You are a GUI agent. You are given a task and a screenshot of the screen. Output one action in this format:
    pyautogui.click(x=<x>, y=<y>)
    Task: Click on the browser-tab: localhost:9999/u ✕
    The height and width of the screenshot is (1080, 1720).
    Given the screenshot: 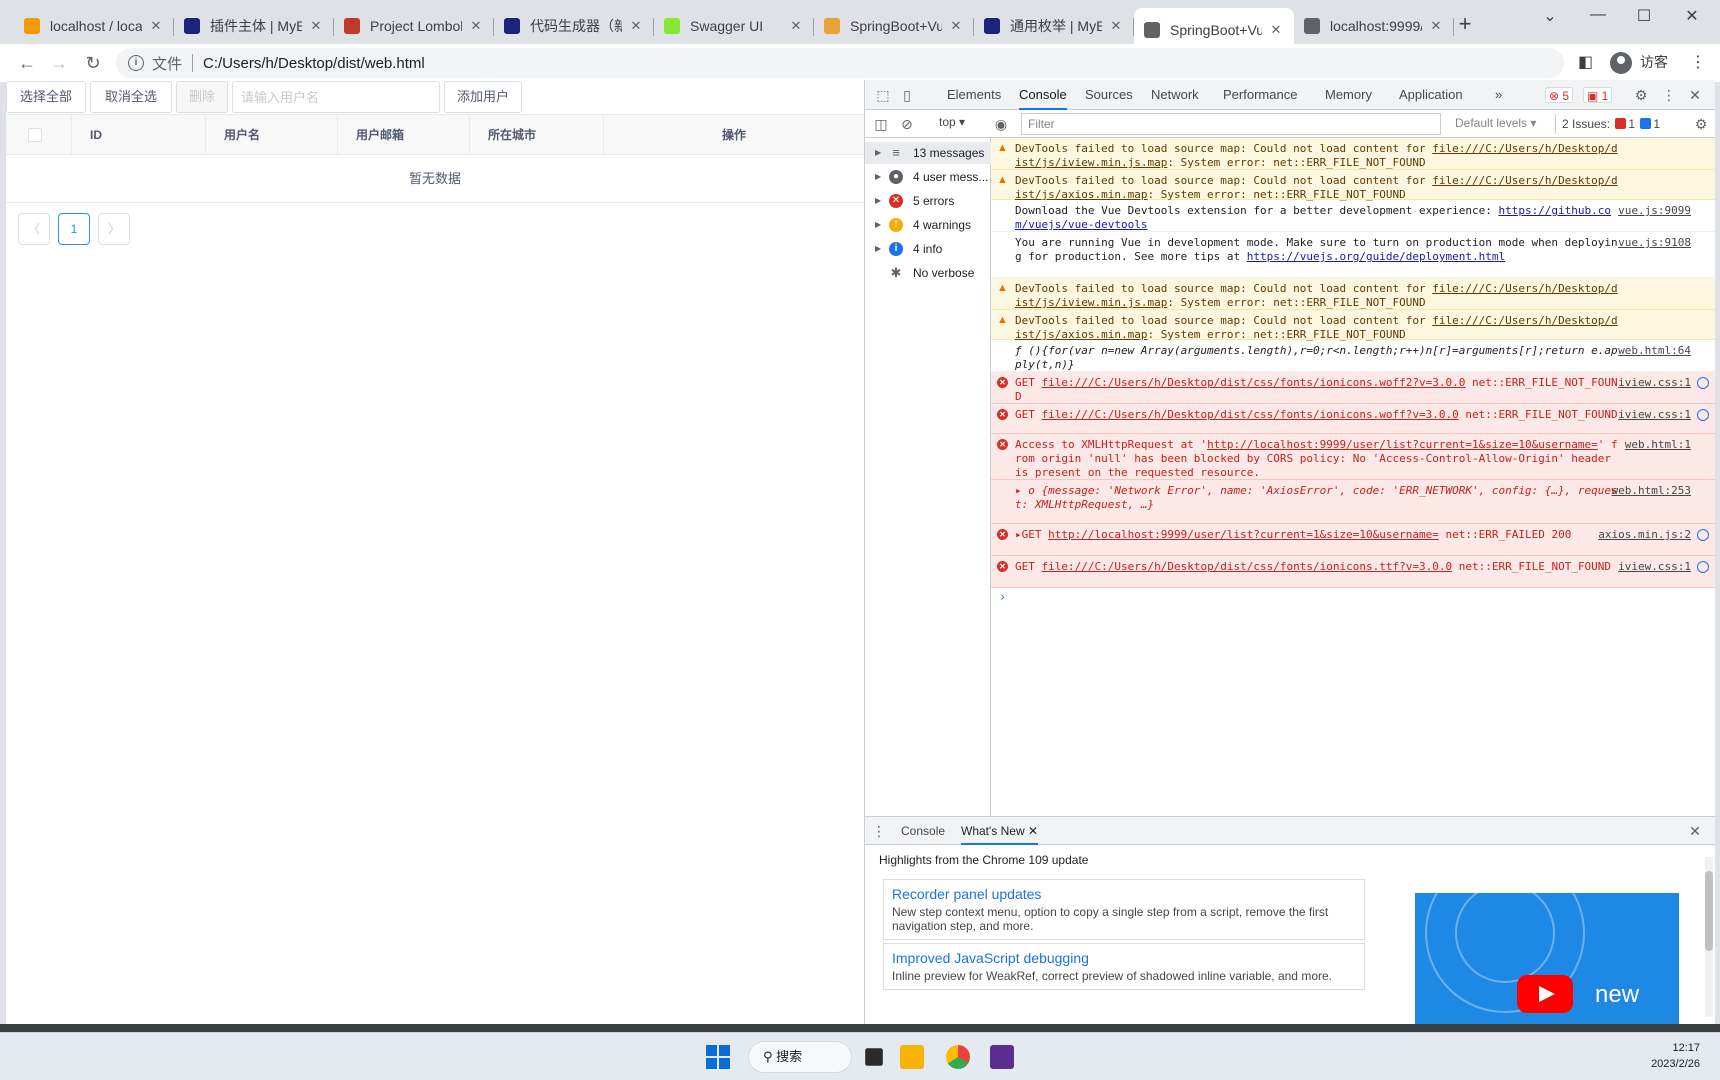 What is the action you would take?
    pyautogui.click(x=1374, y=26)
    